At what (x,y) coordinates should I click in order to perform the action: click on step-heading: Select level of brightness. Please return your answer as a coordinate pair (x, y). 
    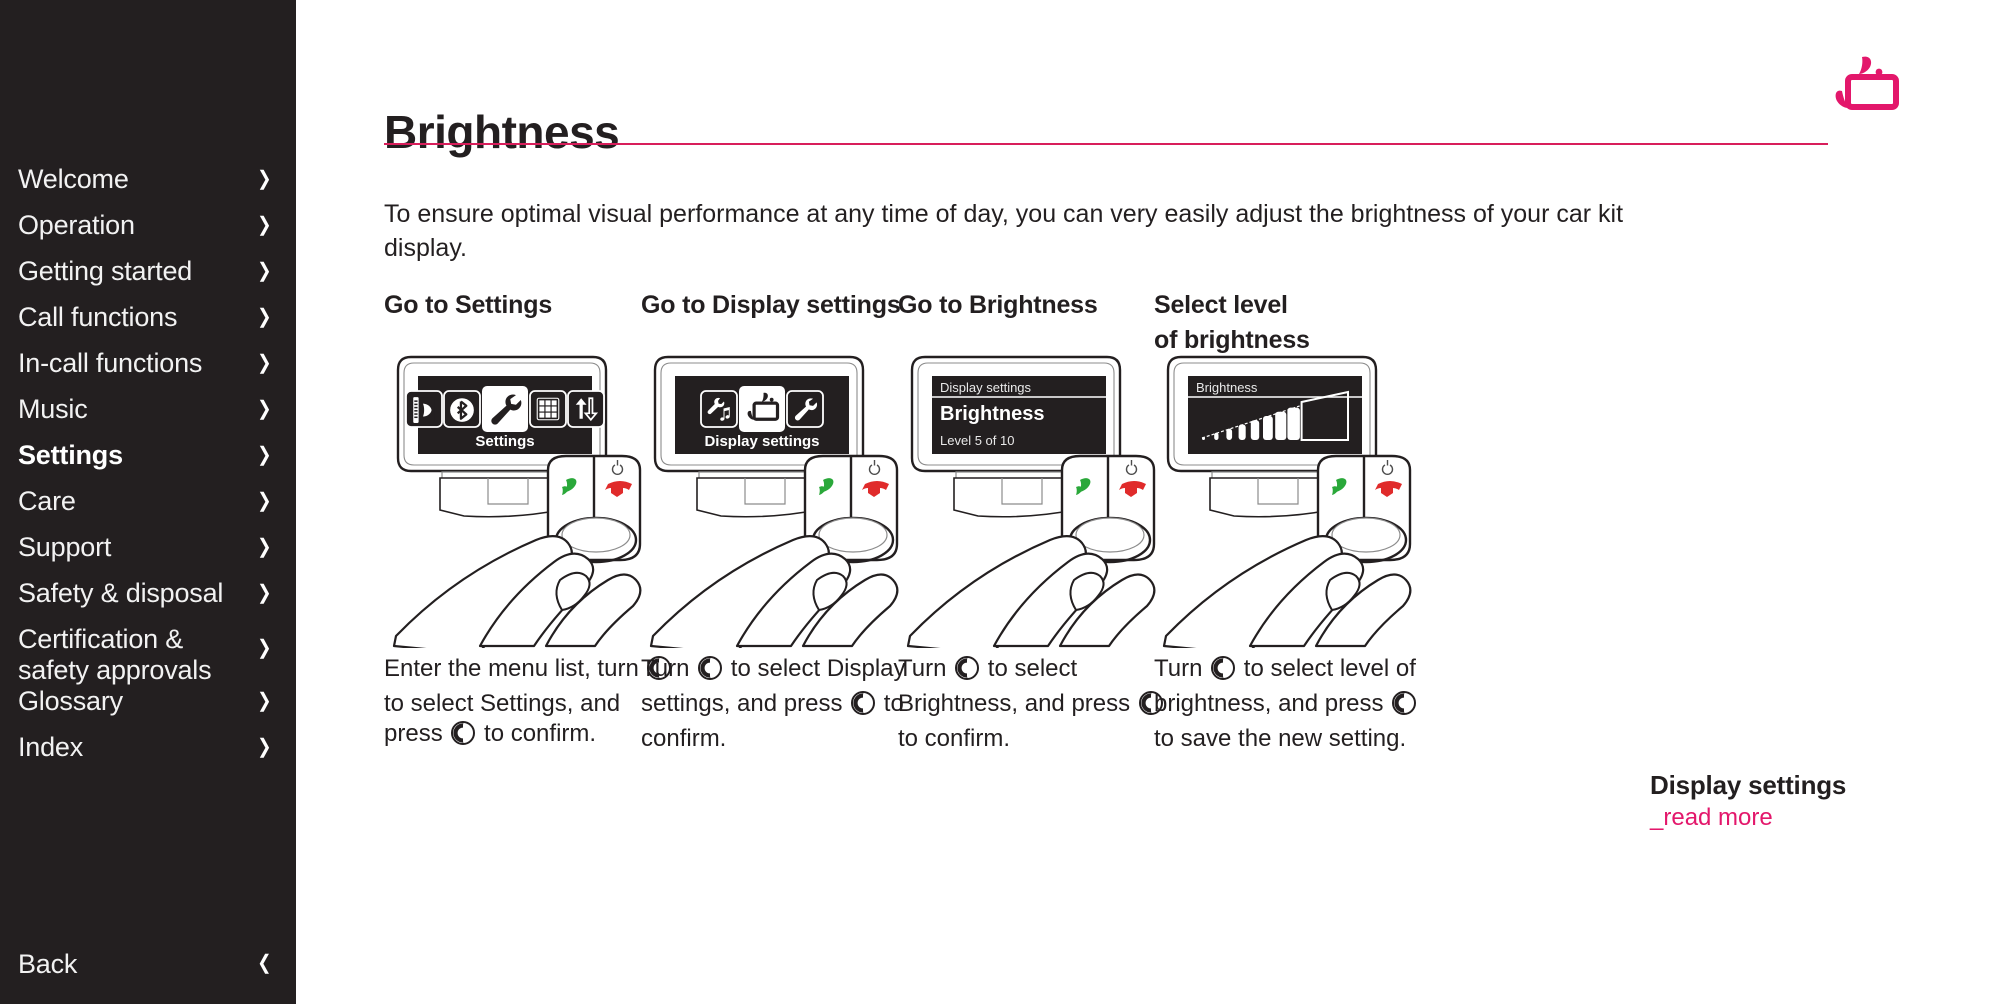
    Looking at the image, I should click on (1232, 322).